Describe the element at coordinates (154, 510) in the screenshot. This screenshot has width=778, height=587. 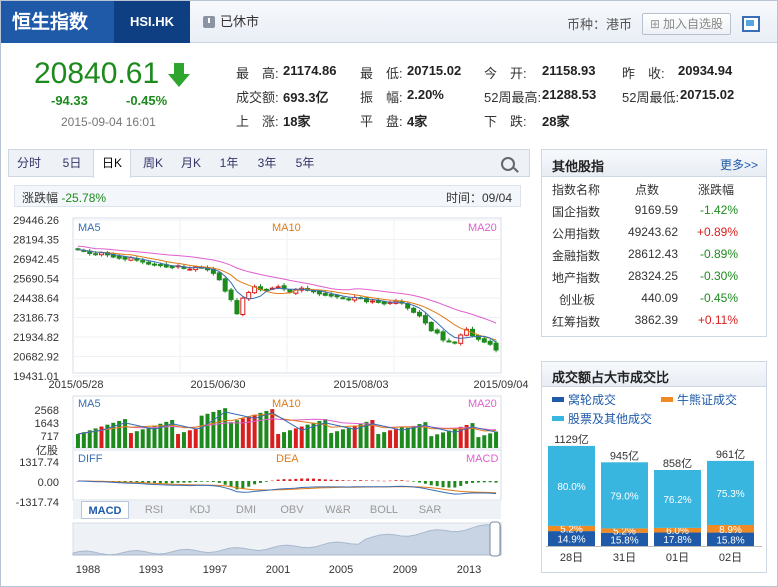
I see `itab-rsi: RSI` at that location.